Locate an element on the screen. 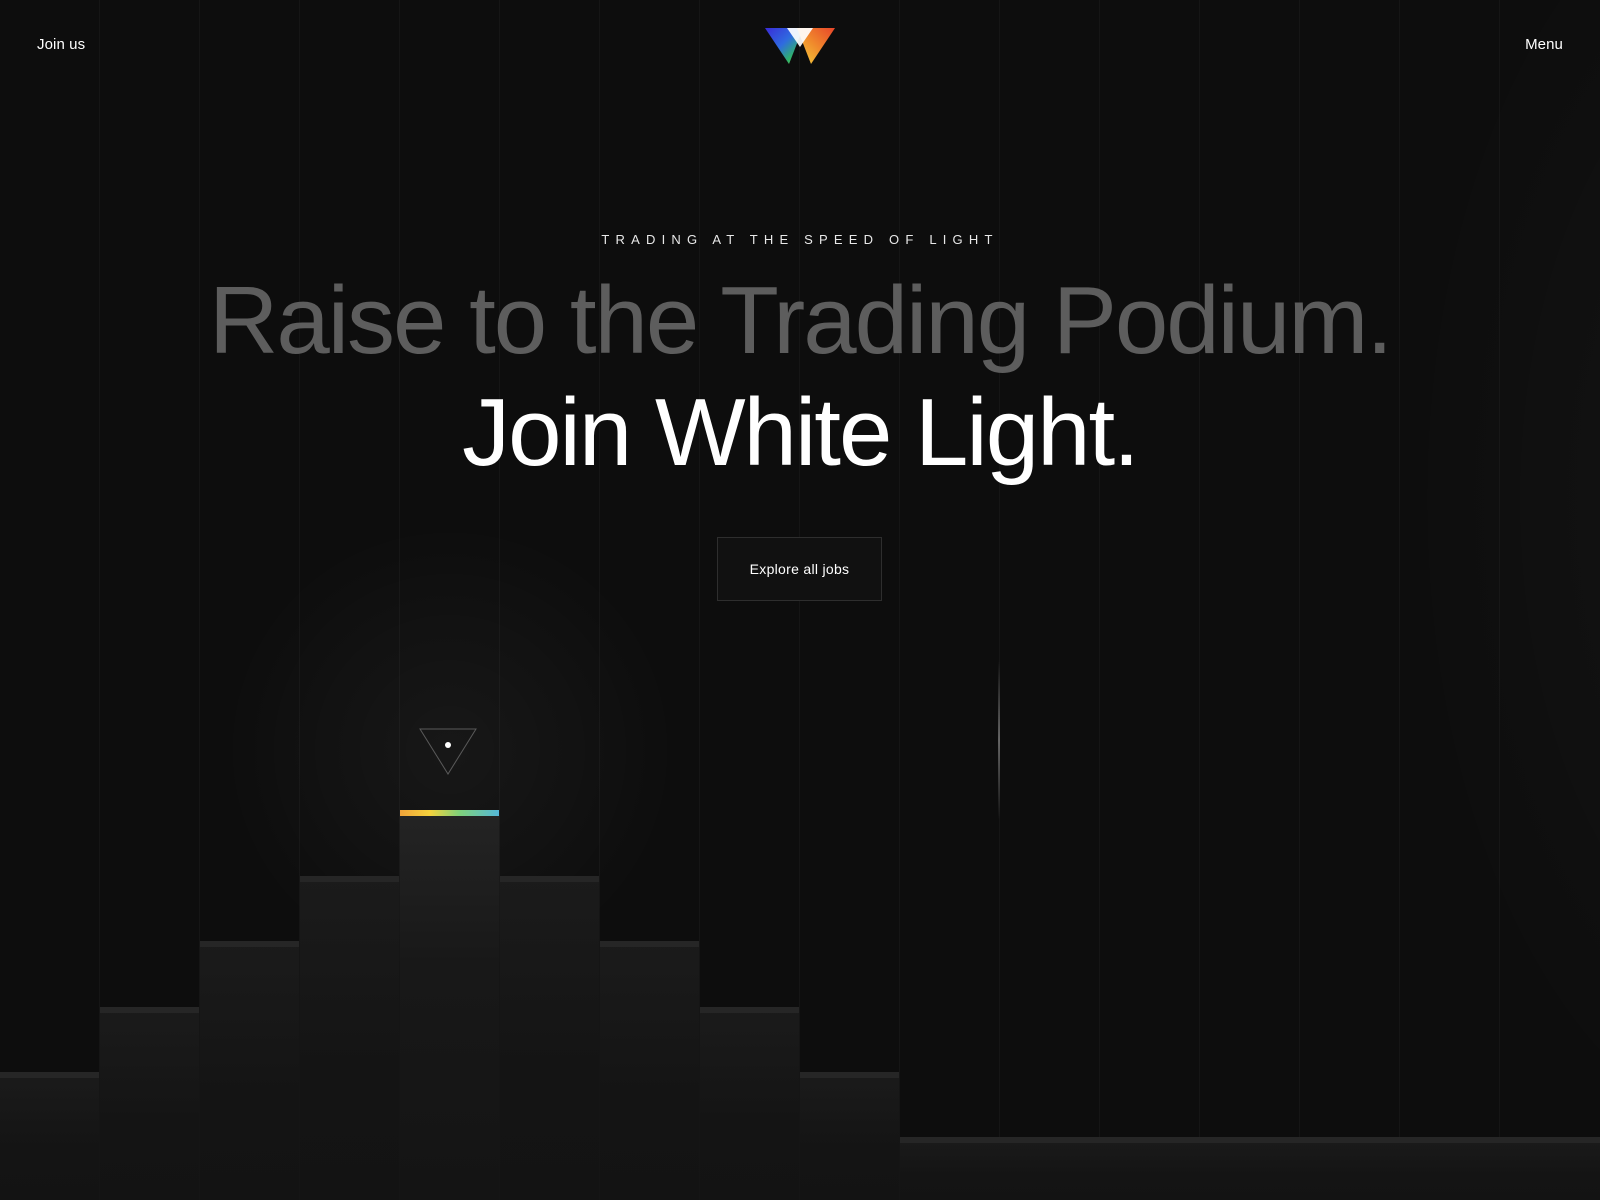 The image size is (1600, 1200). hero-eyebrow: TRADING AT THE SPEED OF LIGHT is located at coordinates (800, 239).